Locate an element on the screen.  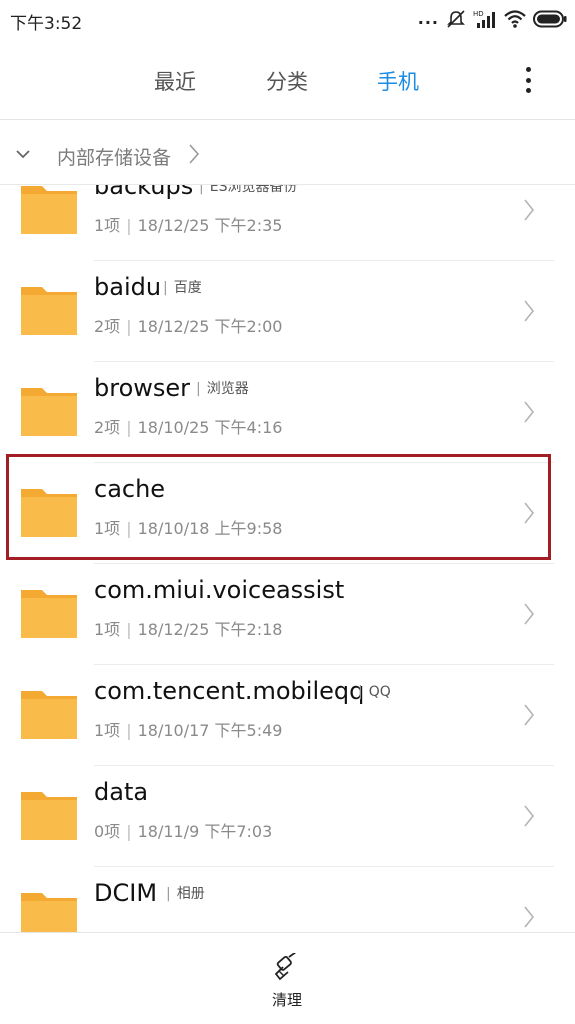
svg-text: HD is located at coordinates (478, 14).